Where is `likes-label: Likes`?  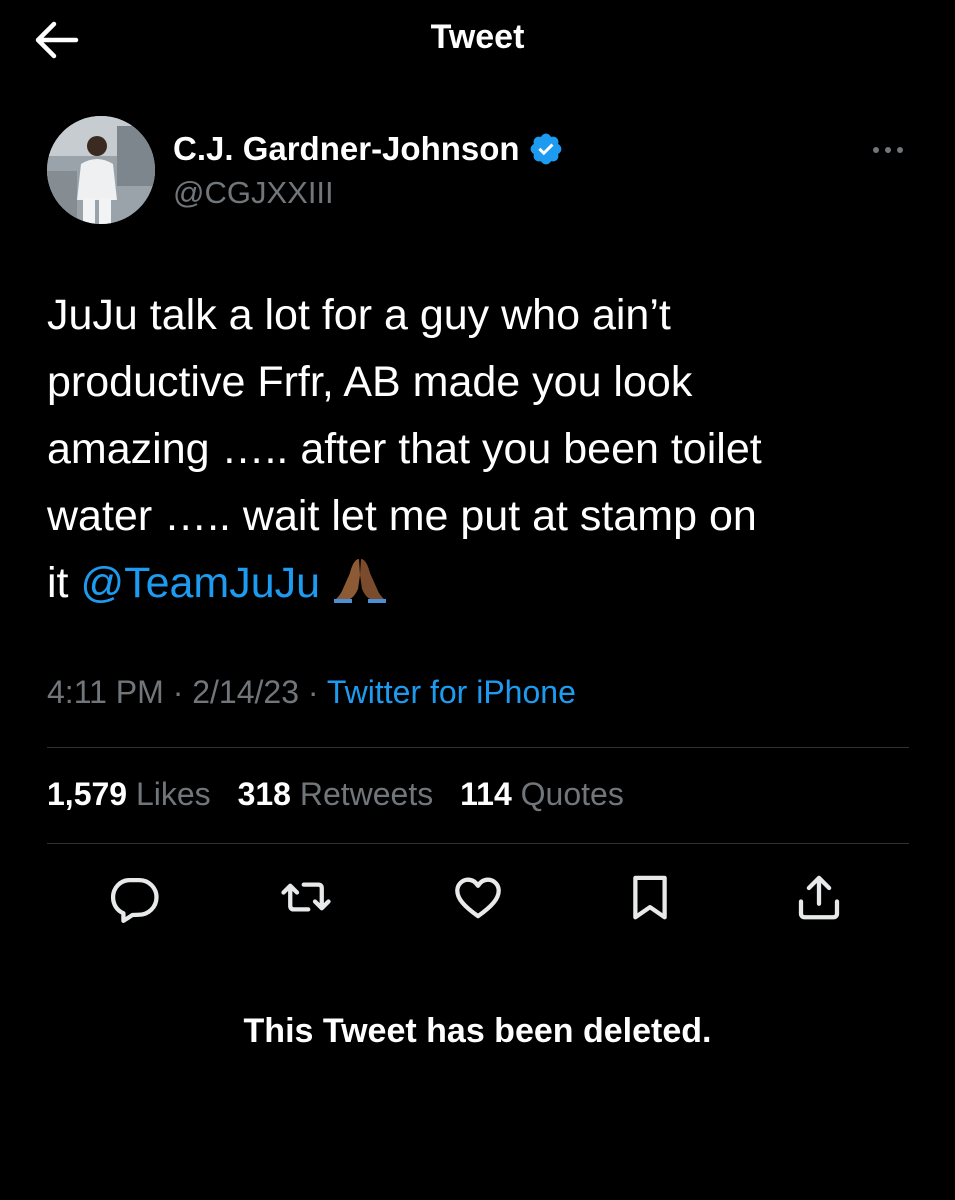
likes-label: Likes is located at coordinates (173, 794).